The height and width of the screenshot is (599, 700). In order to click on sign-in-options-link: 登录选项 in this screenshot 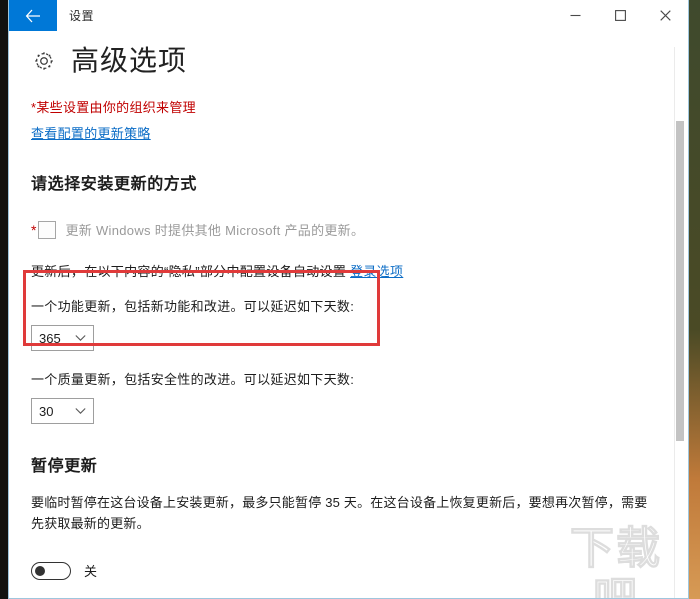, I will do `click(376, 271)`.